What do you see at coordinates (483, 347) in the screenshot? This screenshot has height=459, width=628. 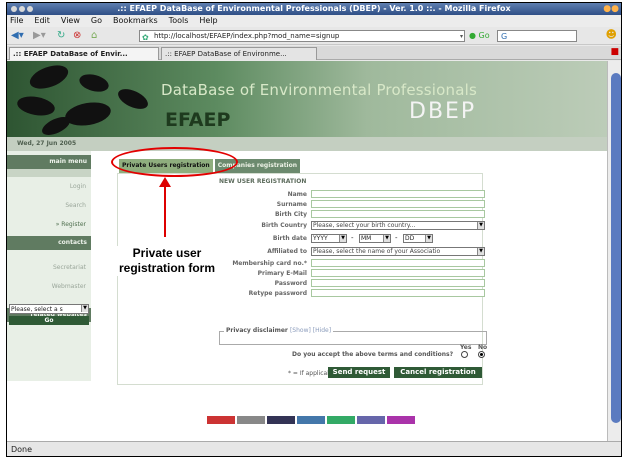 I see `no-label: No` at bounding box center [483, 347].